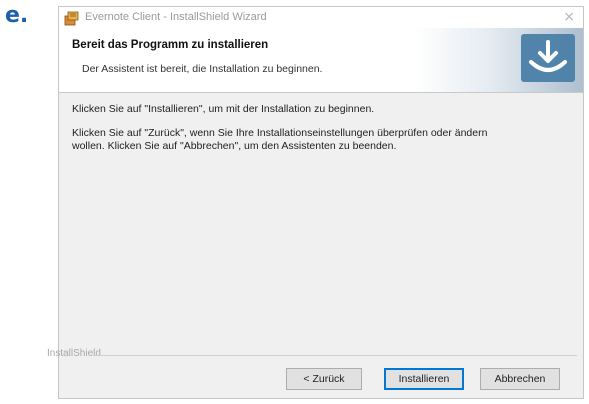 This screenshot has width=589, height=404. What do you see at coordinates (520, 379) in the screenshot?
I see `cancel-button: Abbrechen` at bounding box center [520, 379].